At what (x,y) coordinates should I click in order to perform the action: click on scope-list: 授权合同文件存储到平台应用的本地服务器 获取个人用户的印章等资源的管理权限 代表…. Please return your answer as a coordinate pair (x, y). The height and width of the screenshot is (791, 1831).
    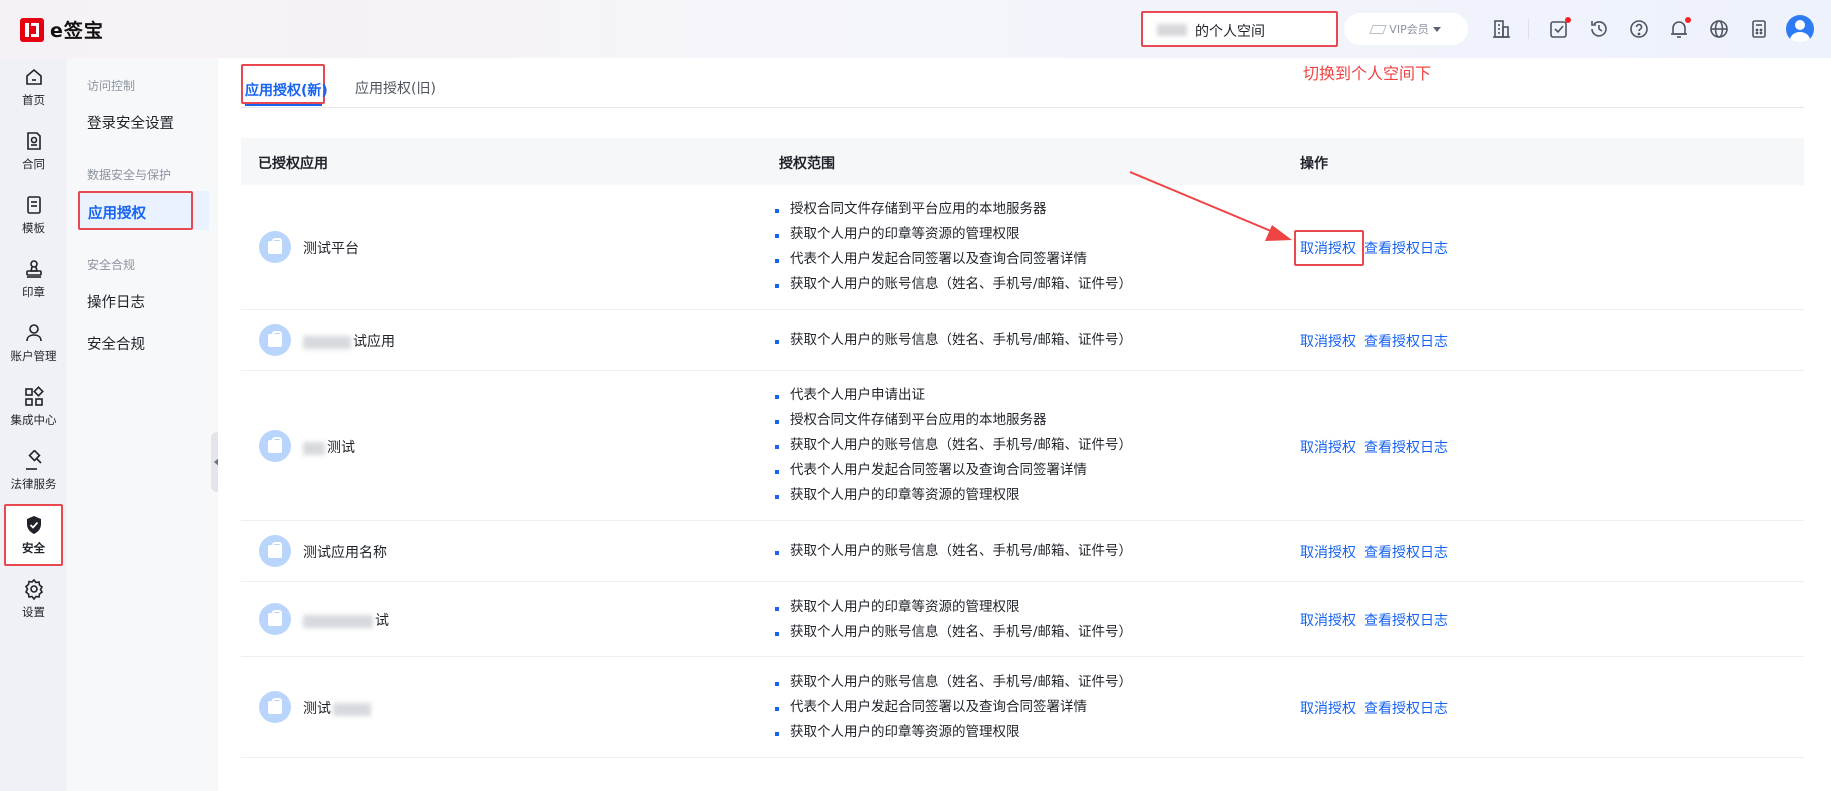
    Looking at the image, I should click on (953, 247).